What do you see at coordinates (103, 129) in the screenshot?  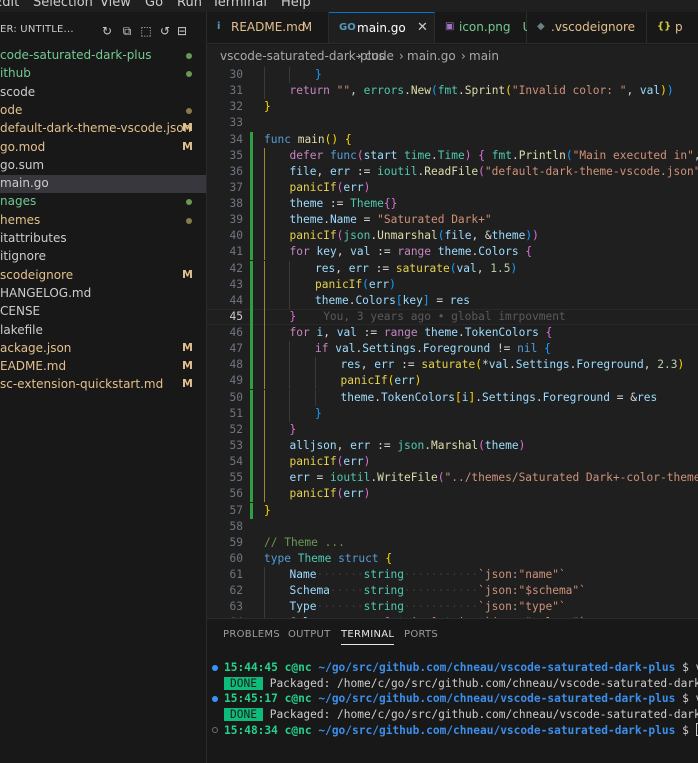 I see `file-item: default-dark-theme-vscode.json M` at bounding box center [103, 129].